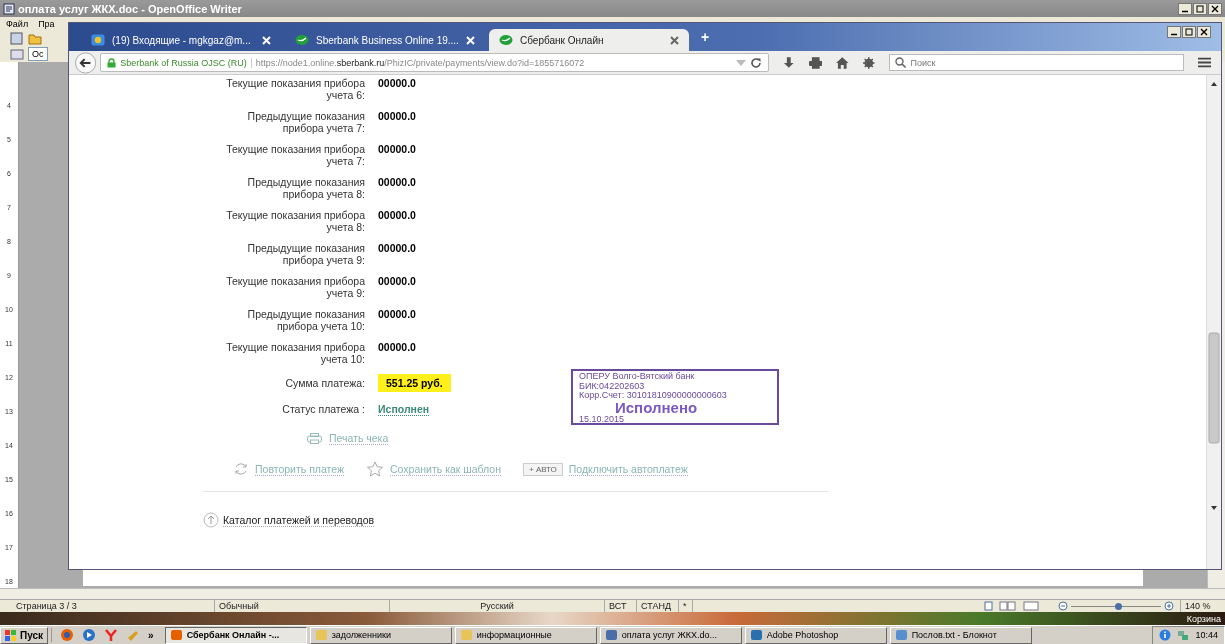 This screenshot has width=1225, height=644. What do you see at coordinates (46, 23) in the screenshot?
I see `menu-item: Пра` at bounding box center [46, 23].